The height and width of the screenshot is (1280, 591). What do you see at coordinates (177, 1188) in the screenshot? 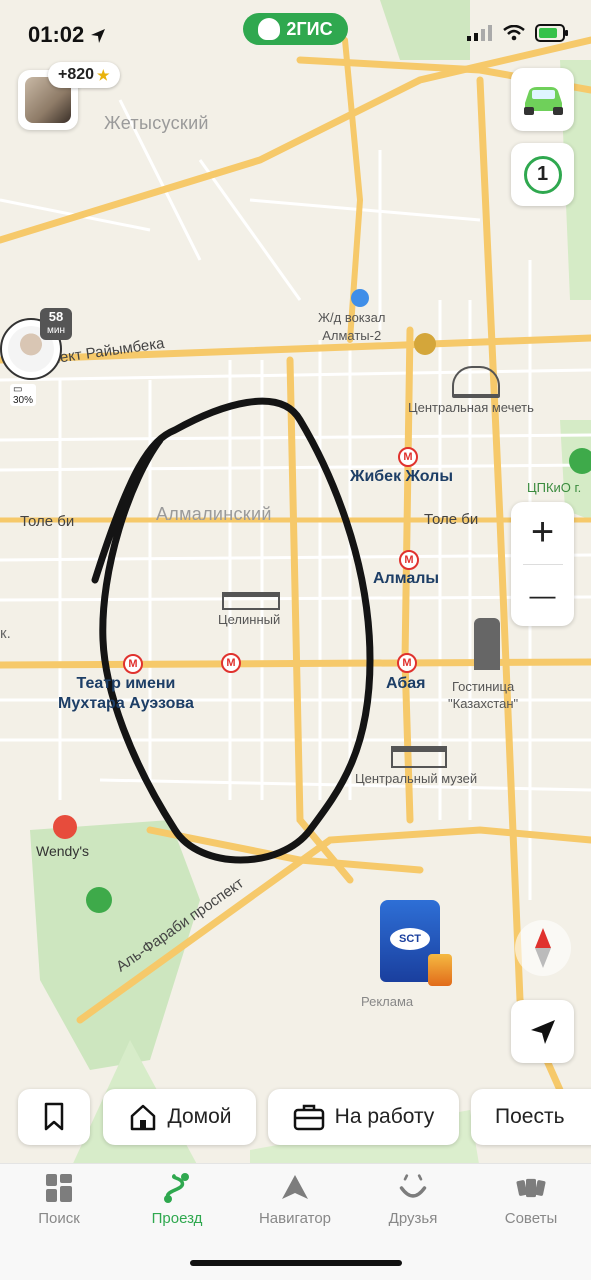
I see `route-icon` at bounding box center [177, 1188].